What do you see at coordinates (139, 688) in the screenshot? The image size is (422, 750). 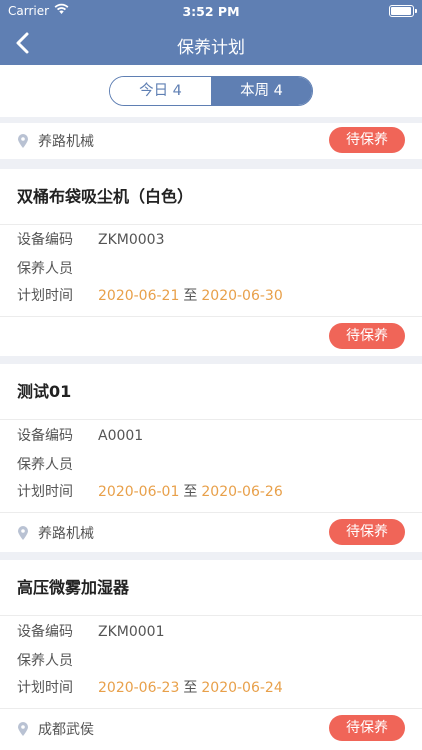 I see `start-date: 2020-06-23` at bounding box center [139, 688].